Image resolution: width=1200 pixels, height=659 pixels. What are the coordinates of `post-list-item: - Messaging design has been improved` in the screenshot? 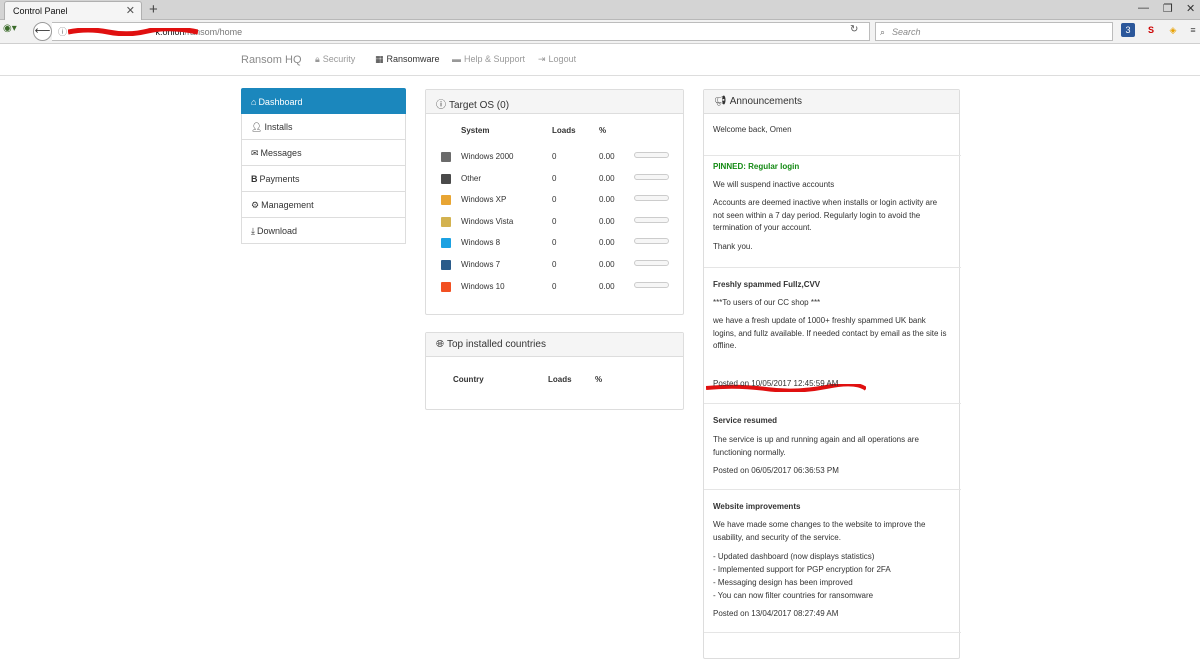 It's located at (783, 582).